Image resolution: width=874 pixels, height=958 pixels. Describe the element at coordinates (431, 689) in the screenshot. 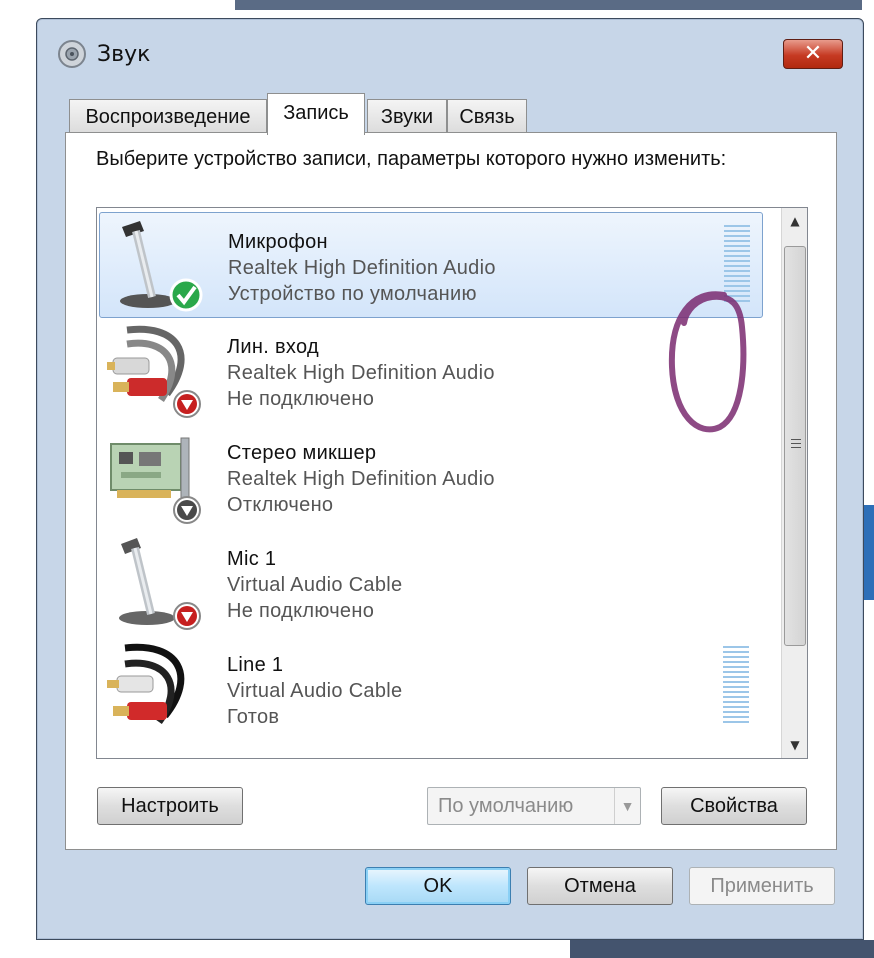

I see `list-item-line-1: Line 1 Virtual Audio Cable Готов` at that location.